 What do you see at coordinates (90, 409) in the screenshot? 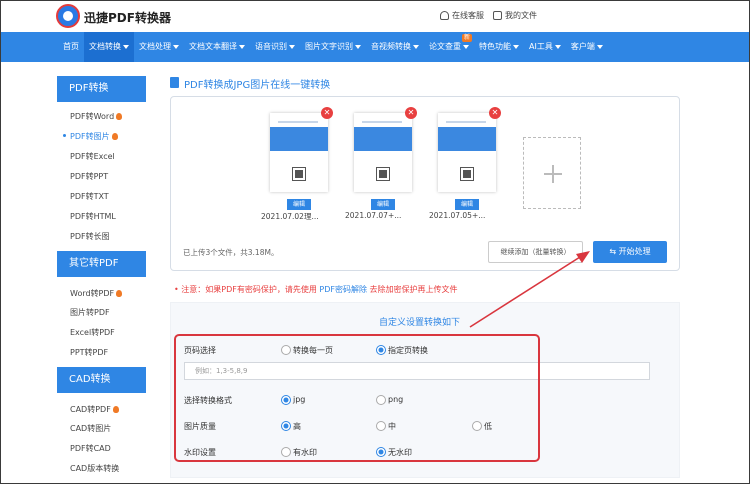
I see `sidebar-item-label: CAD转PDF` at bounding box center [90, 409].